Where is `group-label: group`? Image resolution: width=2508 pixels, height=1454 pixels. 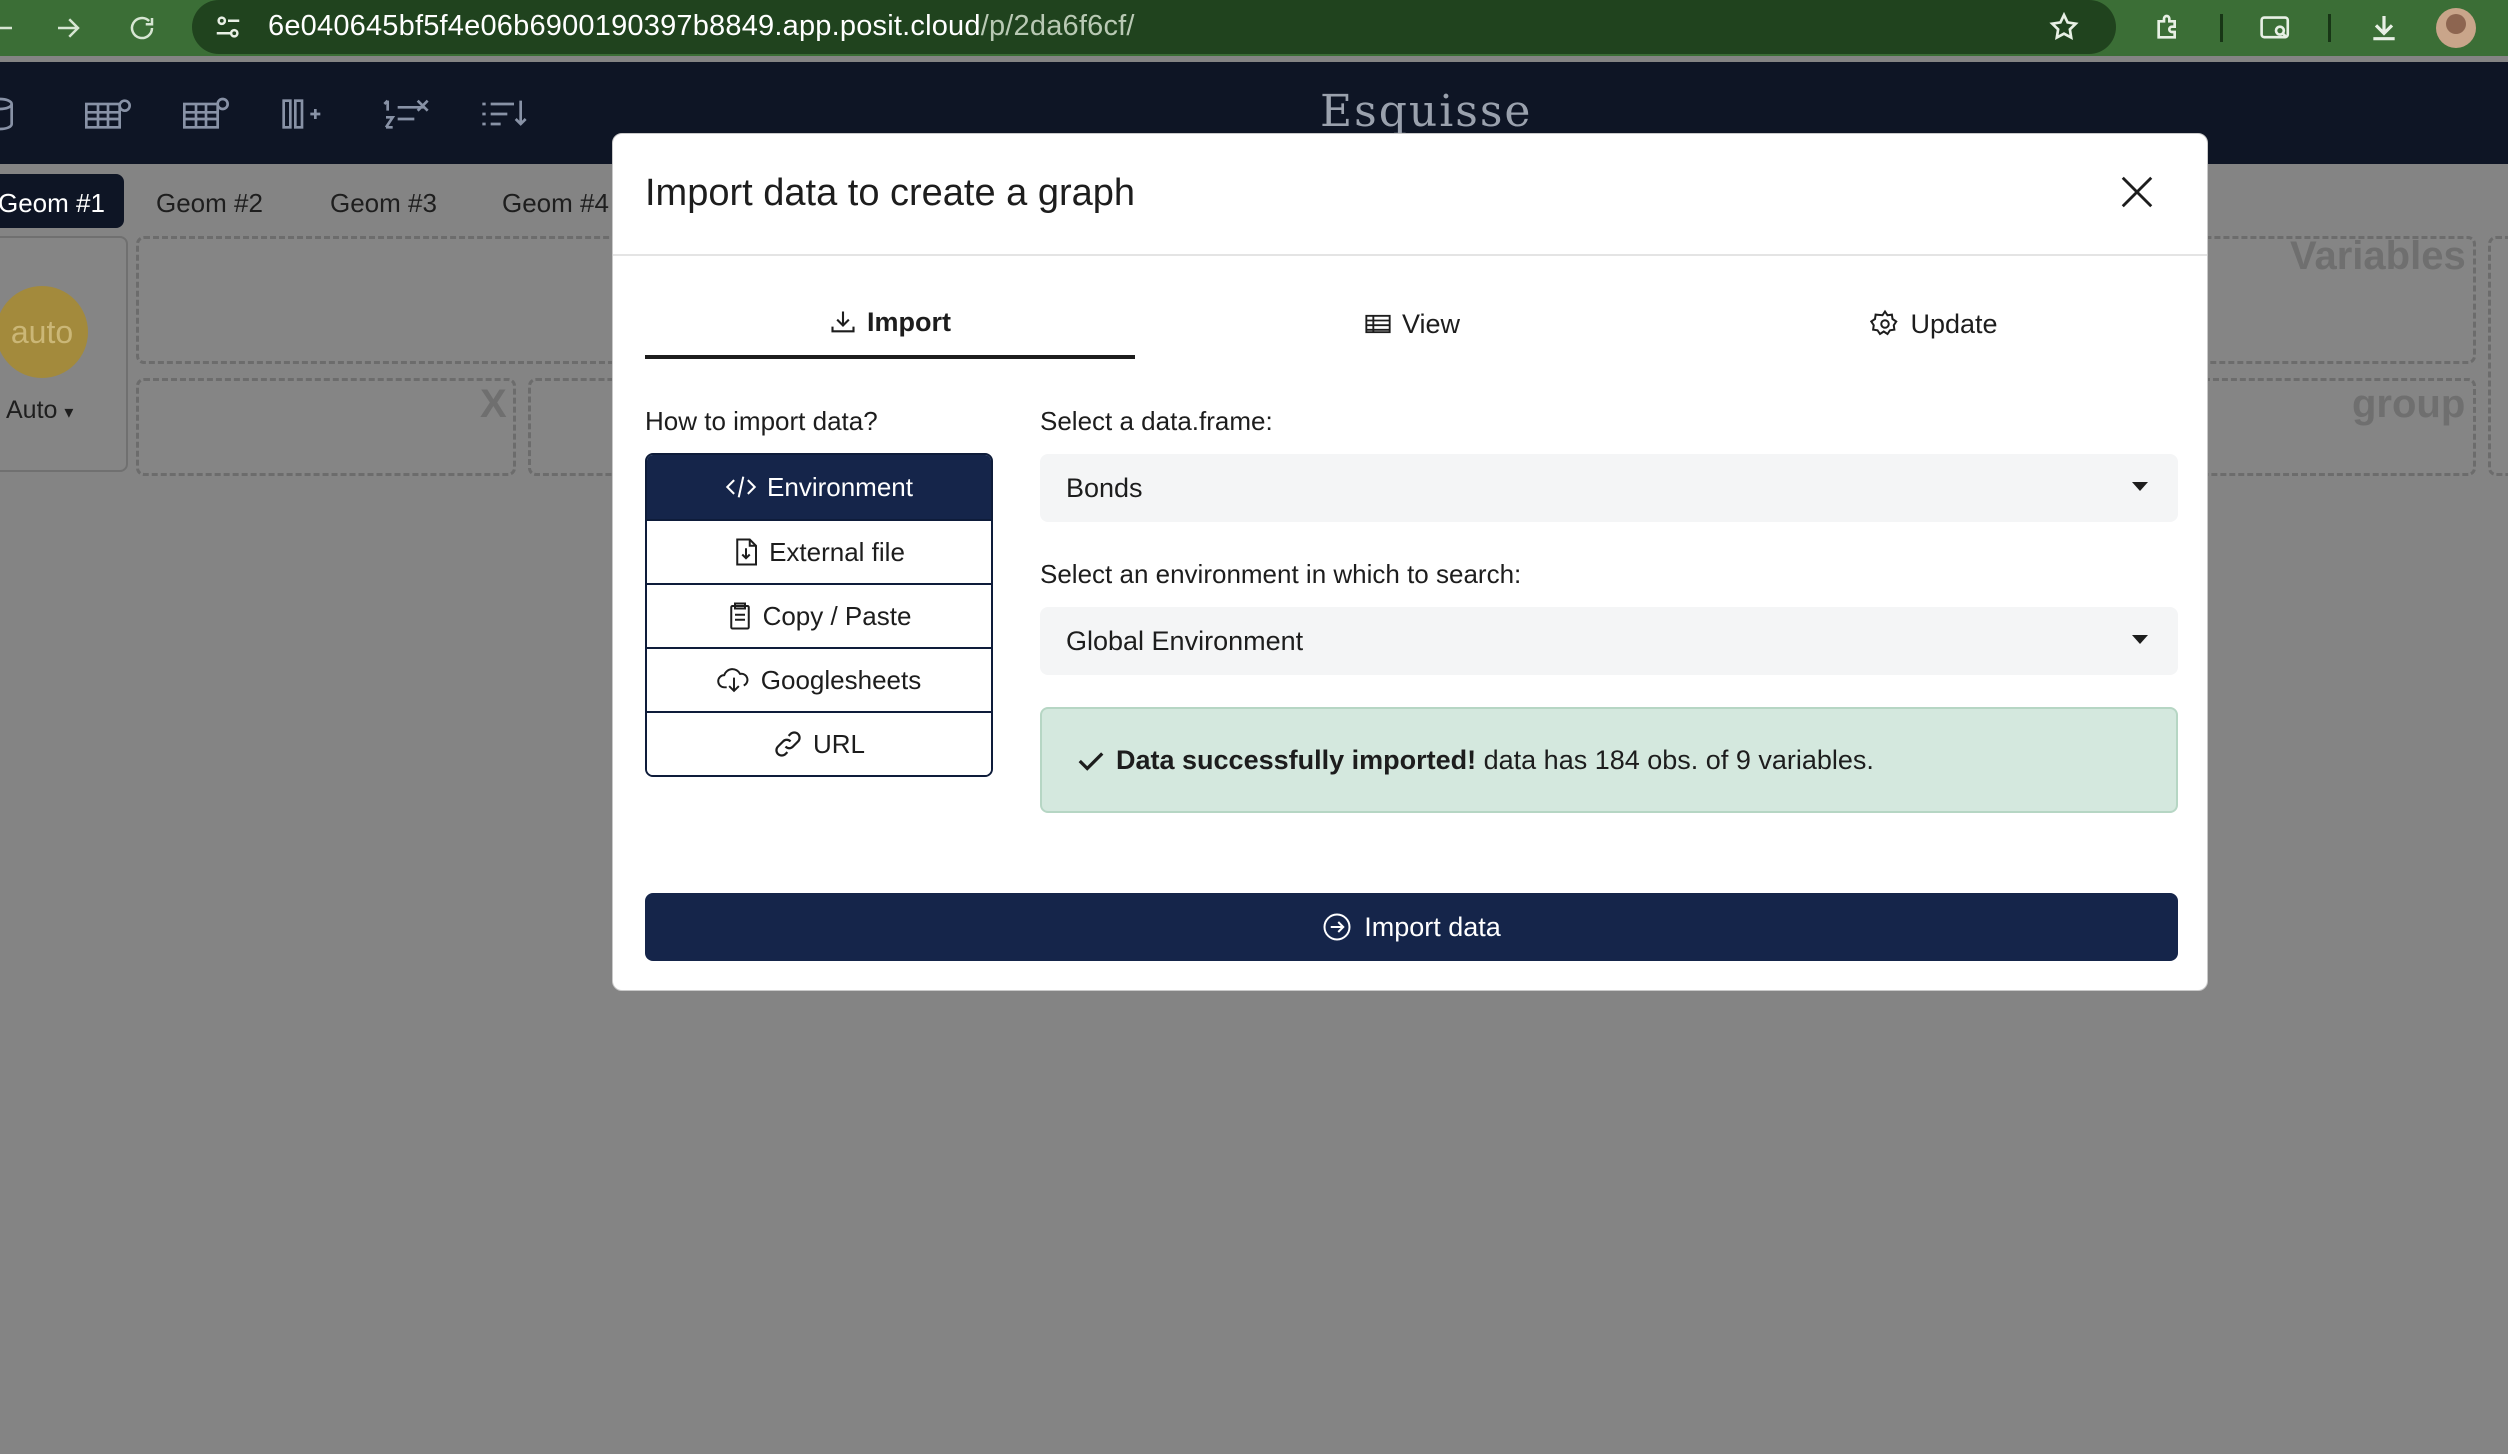
group-label: group is located at coordinates (2409, 404).